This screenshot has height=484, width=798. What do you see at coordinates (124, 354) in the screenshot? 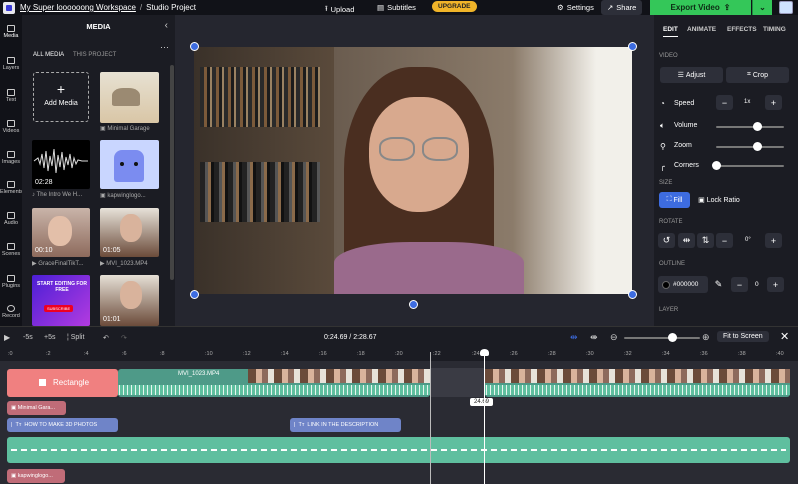
I see `ruler-tick: :6` at bounding box center [124, 354].